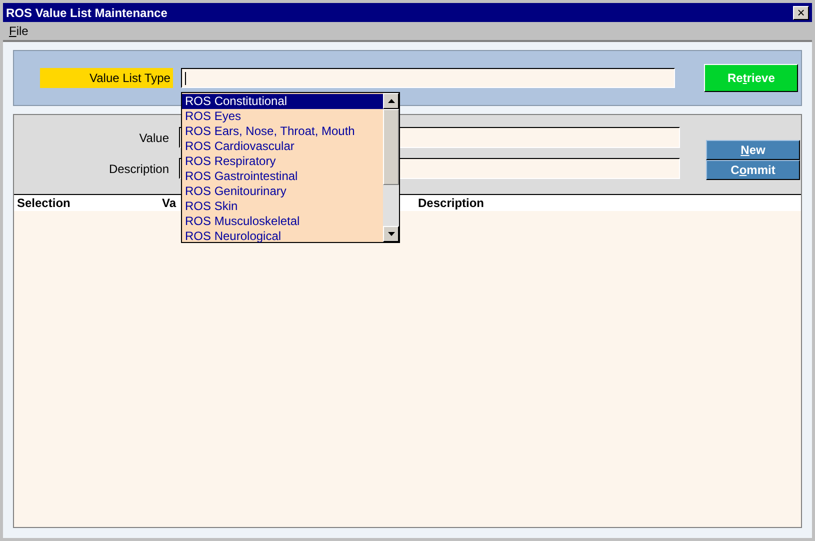  I want to click on dropdown-item: ROS Genitourinary, so click(282, 191).